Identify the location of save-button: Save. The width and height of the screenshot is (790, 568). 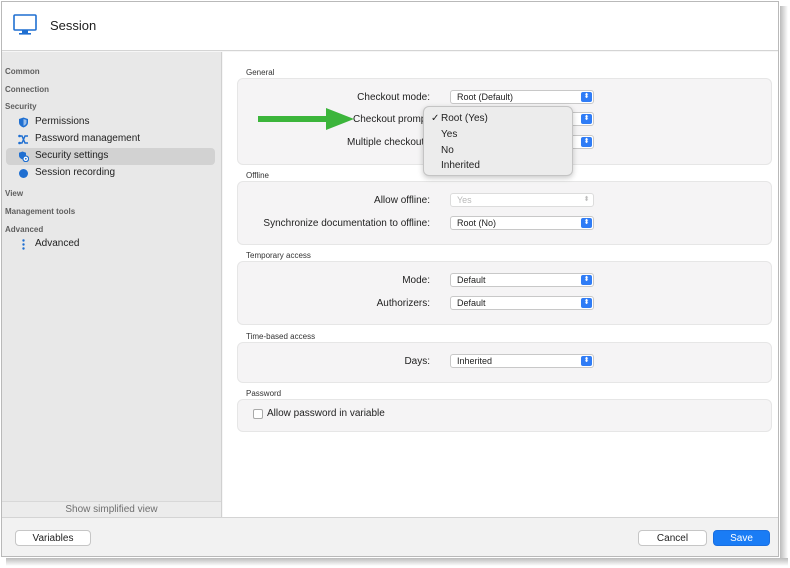
(741, 538).